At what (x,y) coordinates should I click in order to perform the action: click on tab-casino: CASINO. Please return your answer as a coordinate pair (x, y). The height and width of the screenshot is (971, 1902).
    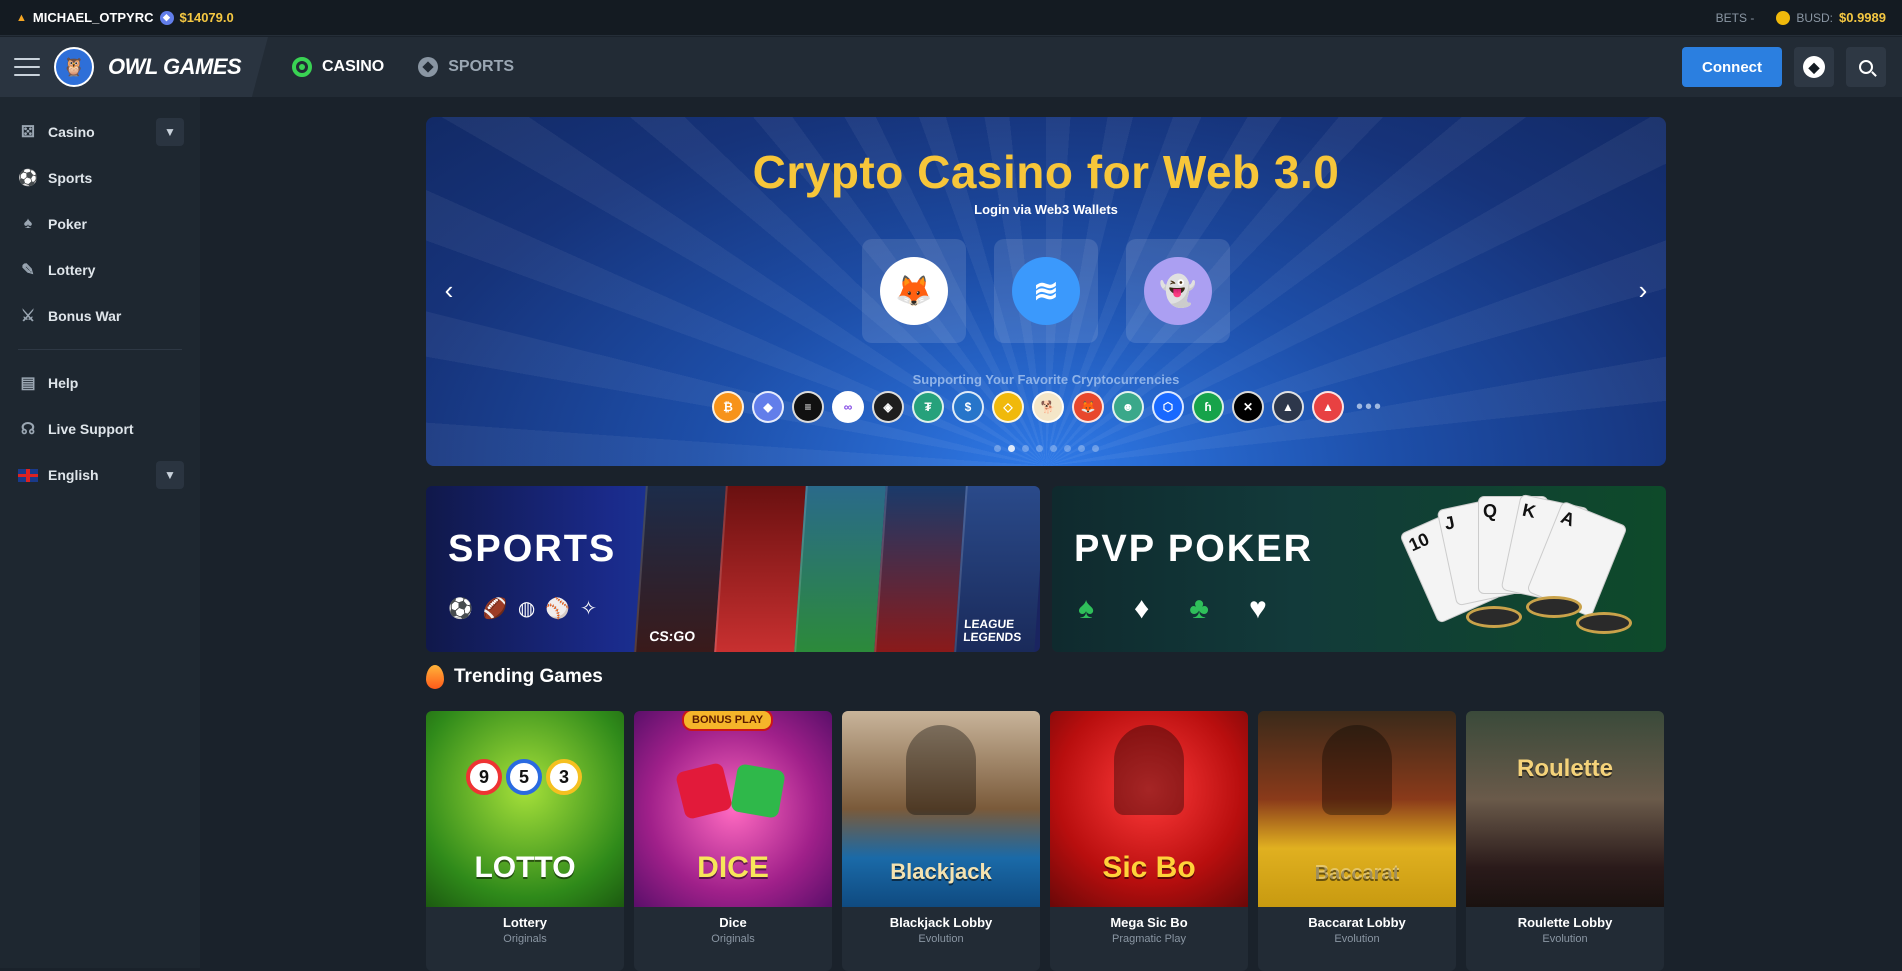
    Looking at the image, I should click on (338, 67).